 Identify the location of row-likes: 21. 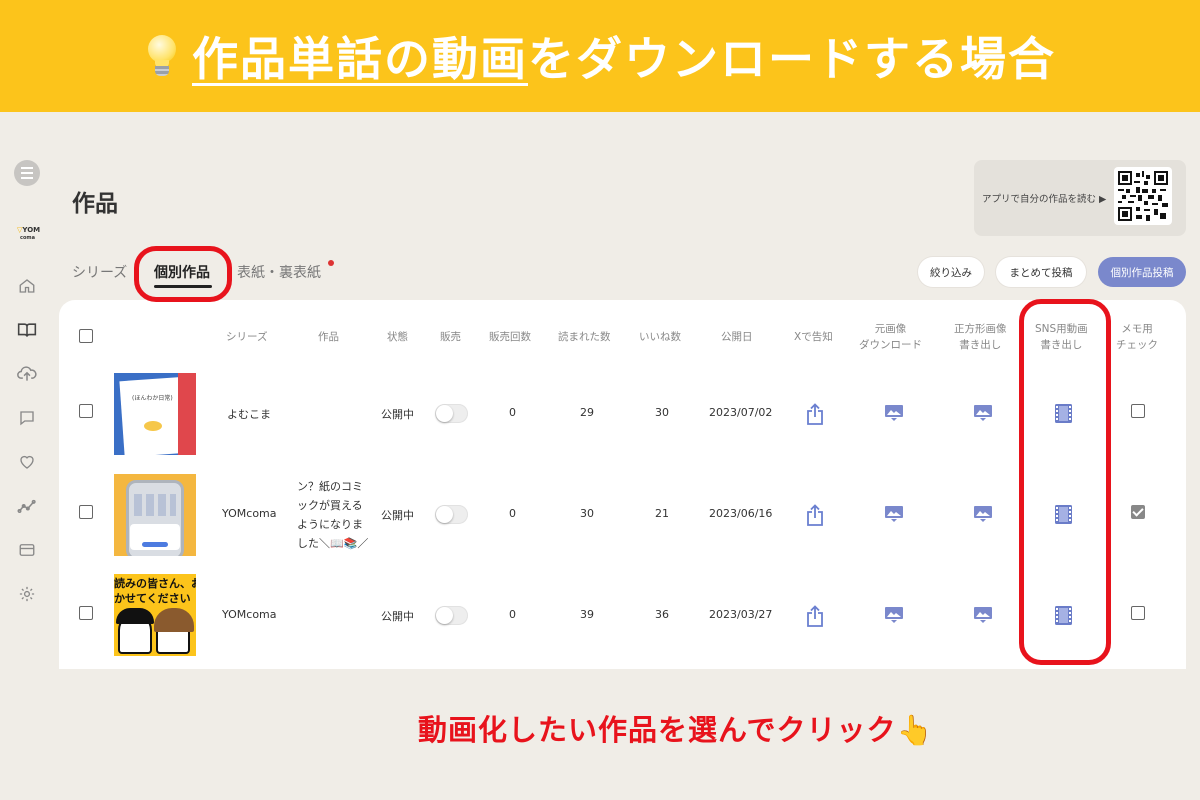
(662, 513).